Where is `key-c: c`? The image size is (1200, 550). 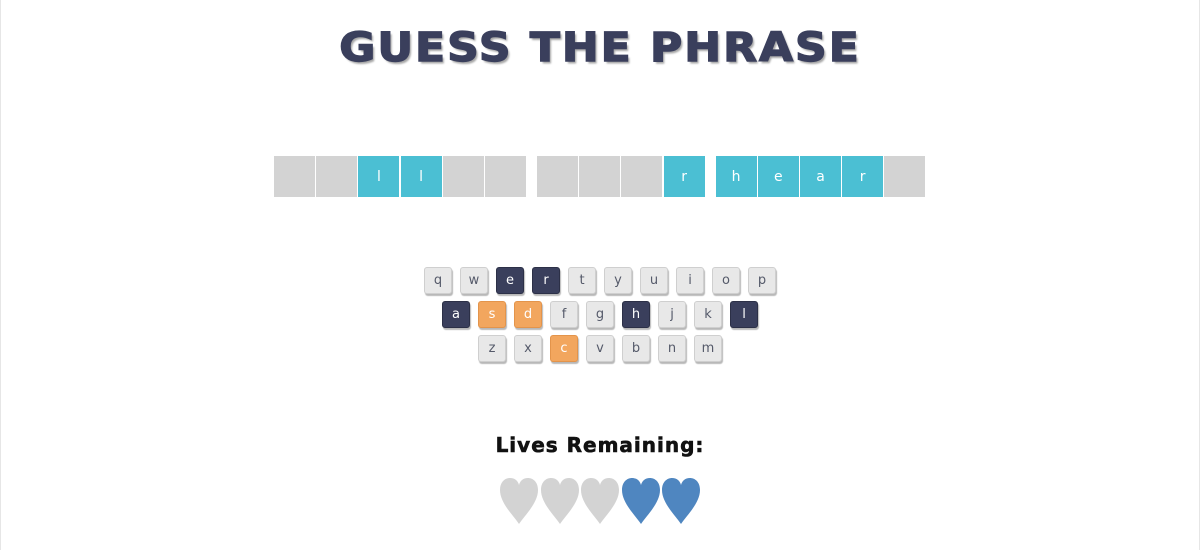 key-c: c is located at coordinates (564, 348).